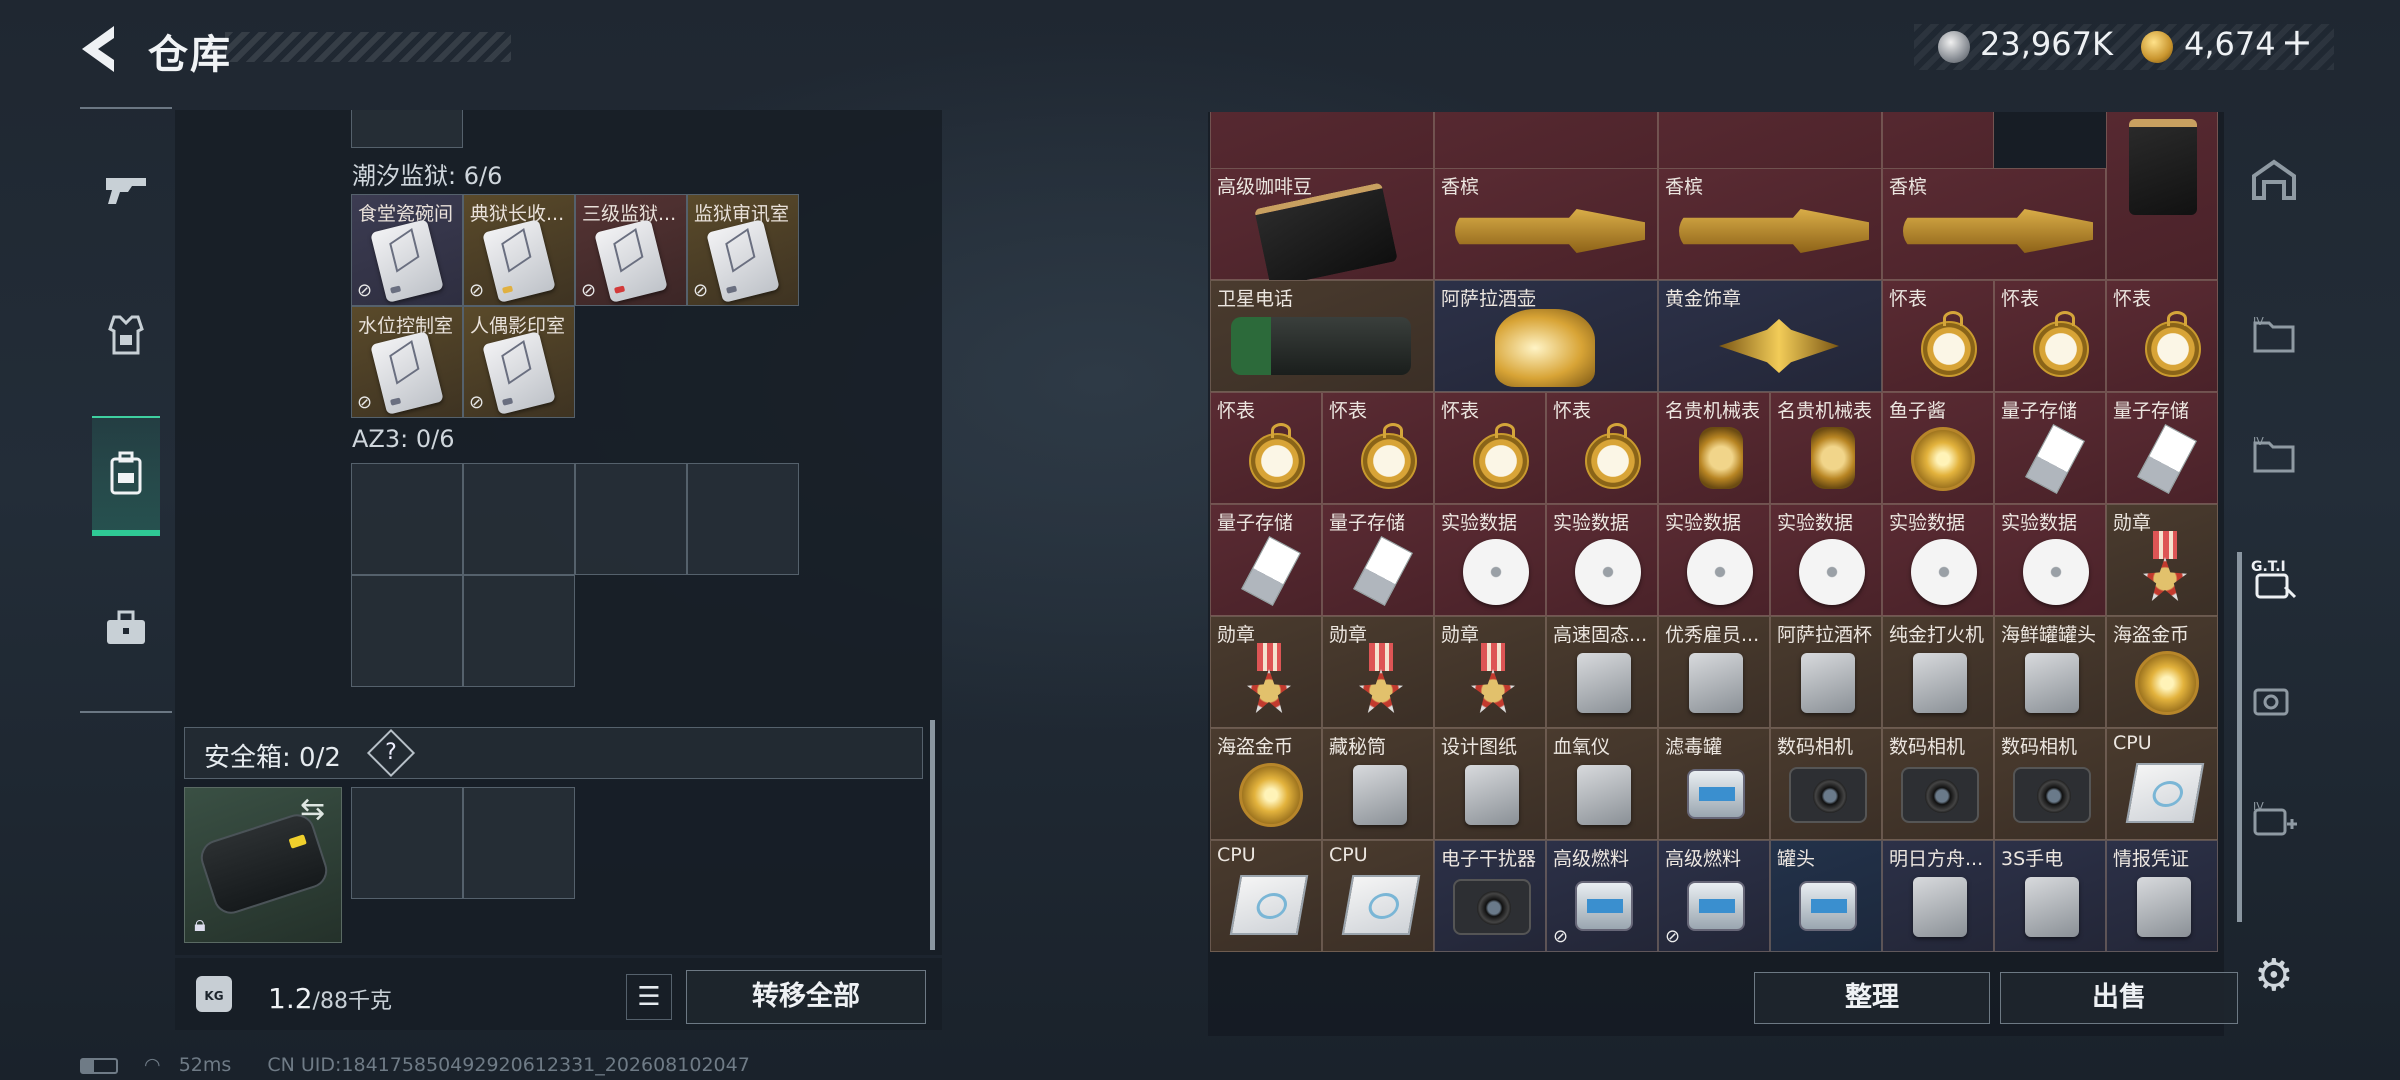 The image size is (2400, 1080). What do you see at coordinates (649, 997) in the screenshot?
I see `list-view-button: ☰` at bounding box center [649, 997].